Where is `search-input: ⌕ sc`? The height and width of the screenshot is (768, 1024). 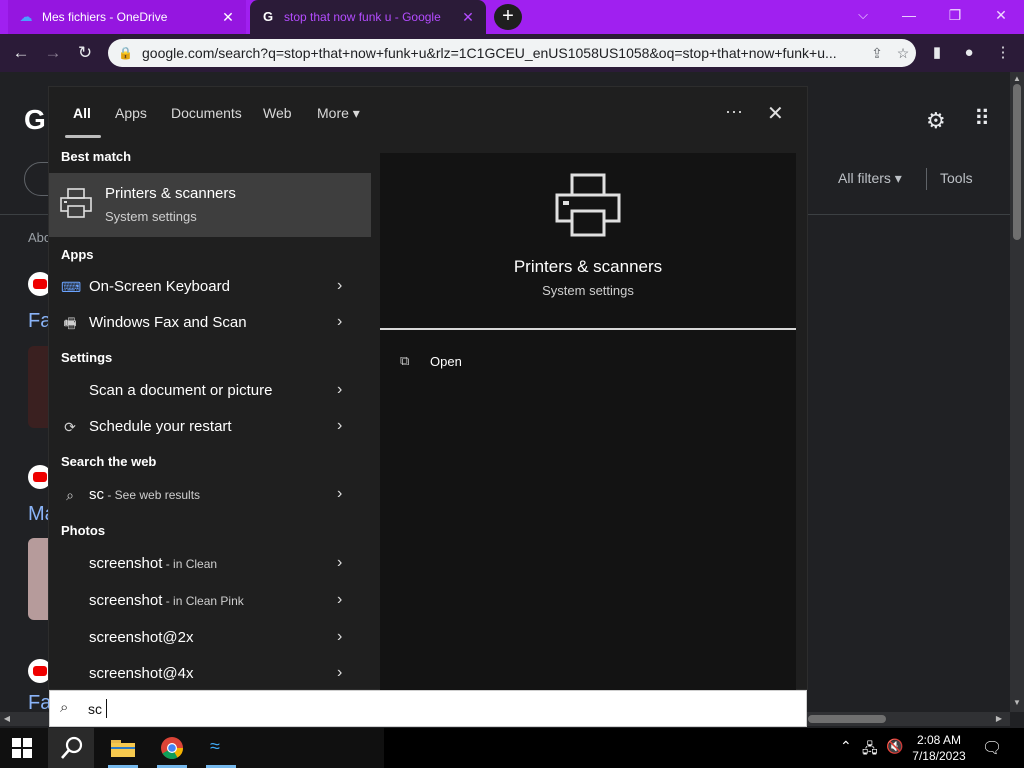
search-input: ⌕ sc is located at coordinates (428, 708).